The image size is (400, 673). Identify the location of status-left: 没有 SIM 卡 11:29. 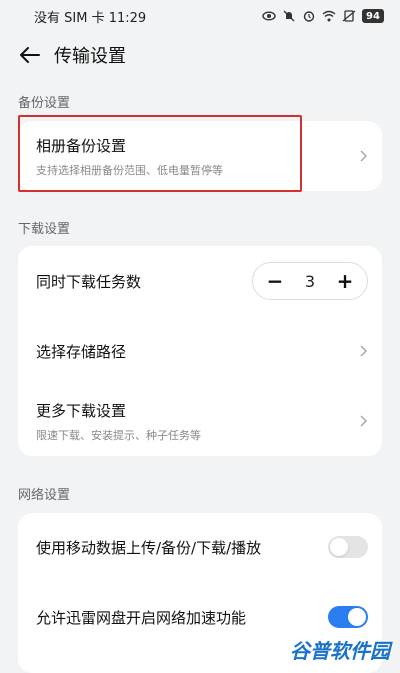
(90, 16).